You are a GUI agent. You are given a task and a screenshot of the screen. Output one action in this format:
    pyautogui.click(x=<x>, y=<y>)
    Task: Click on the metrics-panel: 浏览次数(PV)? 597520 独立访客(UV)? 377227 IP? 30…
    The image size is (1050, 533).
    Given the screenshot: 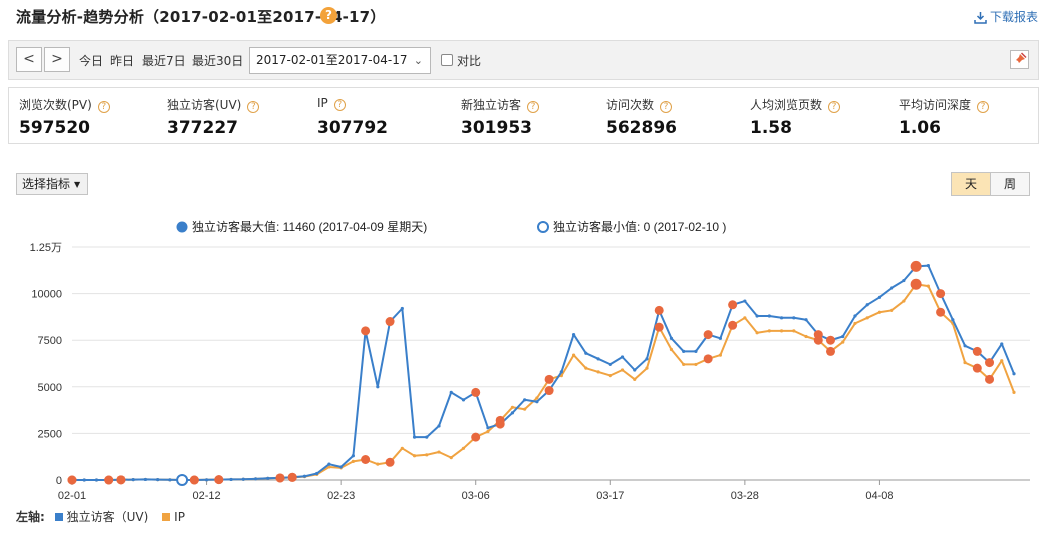 What is the action you would take?
    pyautogui.click(x=523, y=115)
    